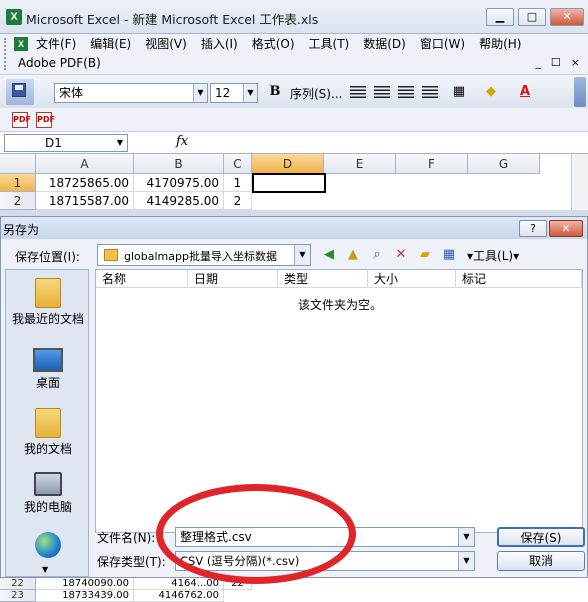 The height and width of the screenshot is (602, 588). Describe the element at coordinates (449, 255) in the screenshot. I see `views-icon: ▦` at that location.